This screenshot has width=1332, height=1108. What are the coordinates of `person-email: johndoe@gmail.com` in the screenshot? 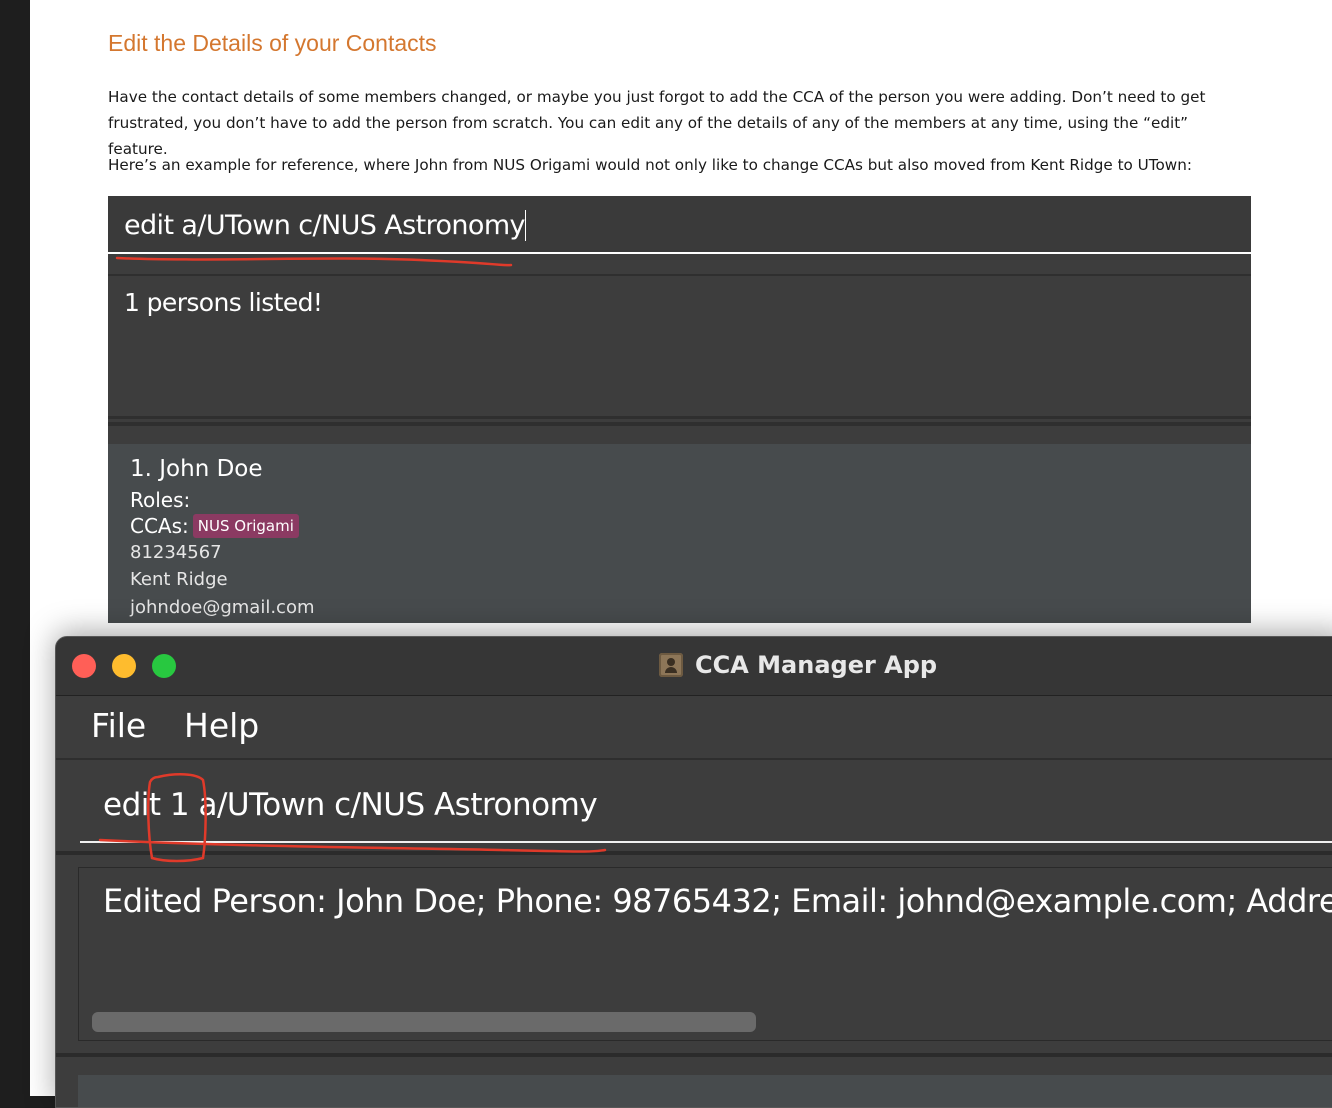 It's located at (222, 607).